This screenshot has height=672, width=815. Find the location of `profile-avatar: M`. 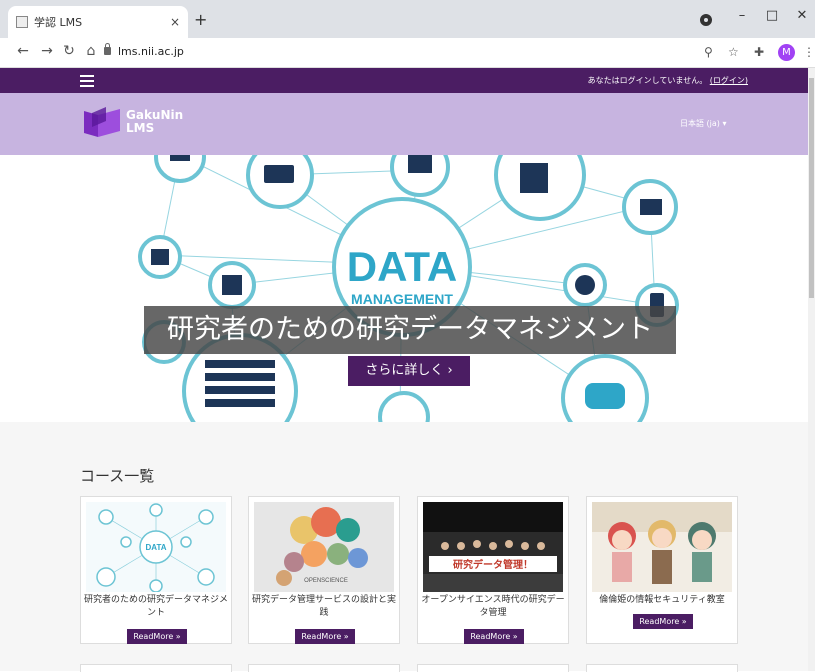

profile-avatar: M is located at coordinates (786, 52).